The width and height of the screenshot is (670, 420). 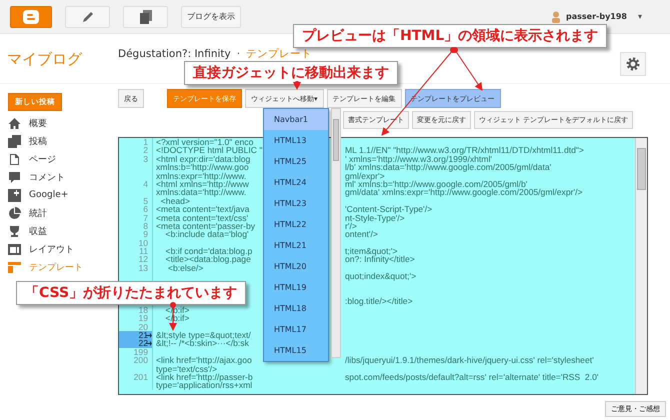 What do you see at coordinates (380, 259) in the screenshot?
I see `code-line: on?: Infinity</title>` at bounding box center [380, 259].